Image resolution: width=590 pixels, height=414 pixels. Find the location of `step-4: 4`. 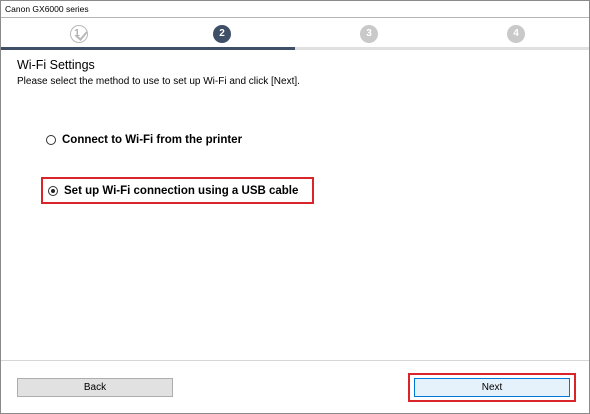

step-4: 4 is located at coordinates (516, 34).